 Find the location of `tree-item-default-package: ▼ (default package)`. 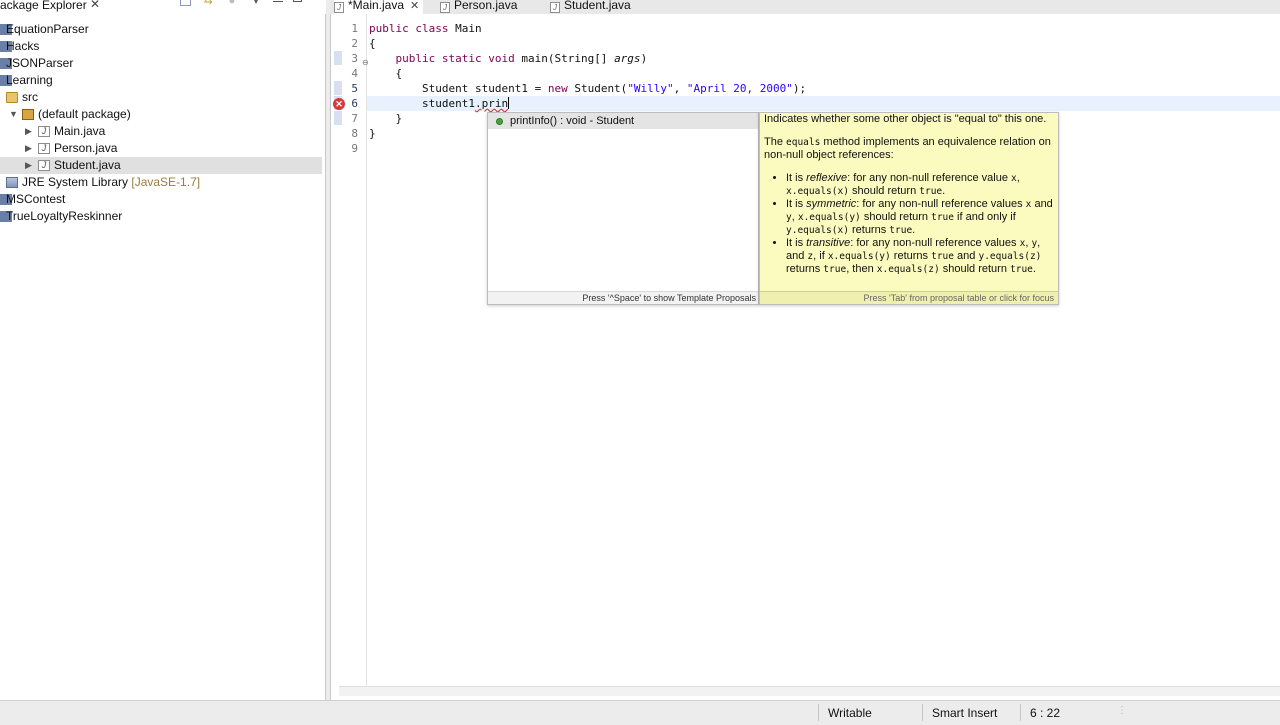

tree-item-default-package: ▼ (default package) is located at coordinates (161, 114).